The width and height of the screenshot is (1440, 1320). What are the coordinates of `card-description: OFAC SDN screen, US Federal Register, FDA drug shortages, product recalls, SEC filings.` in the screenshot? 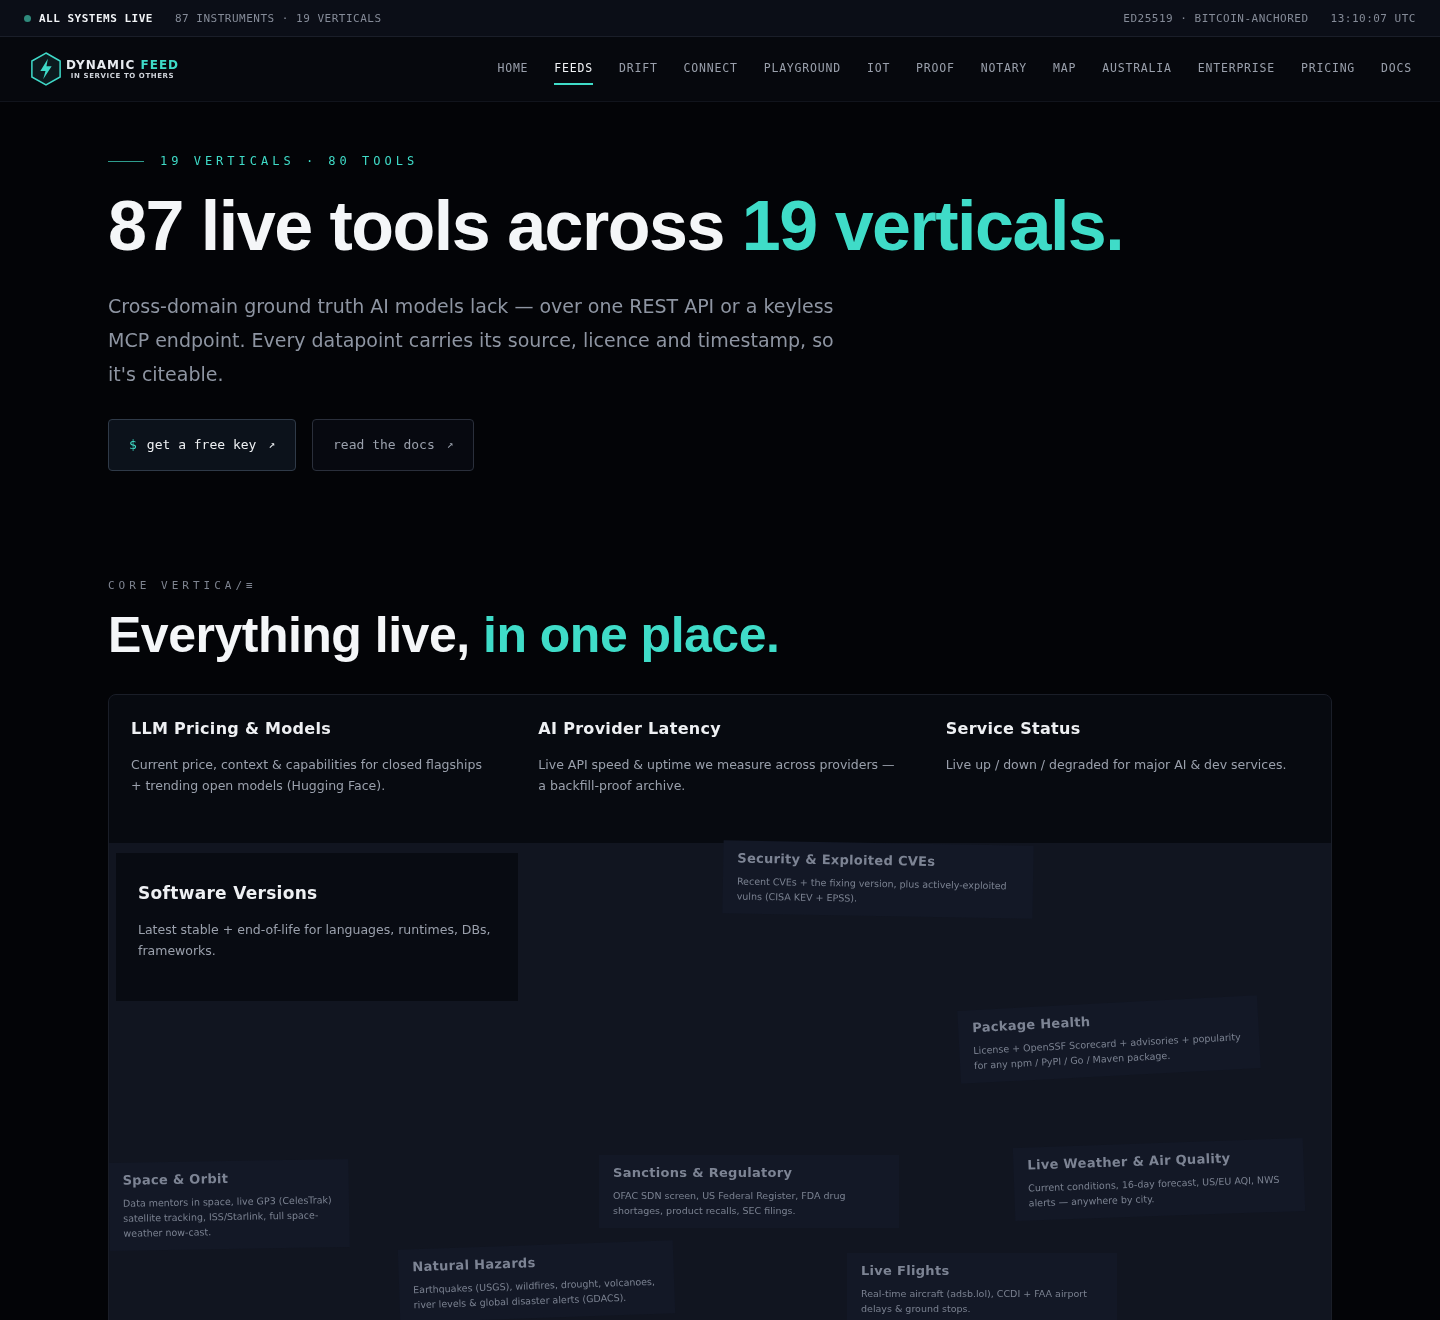 It's located at (730, 1203).